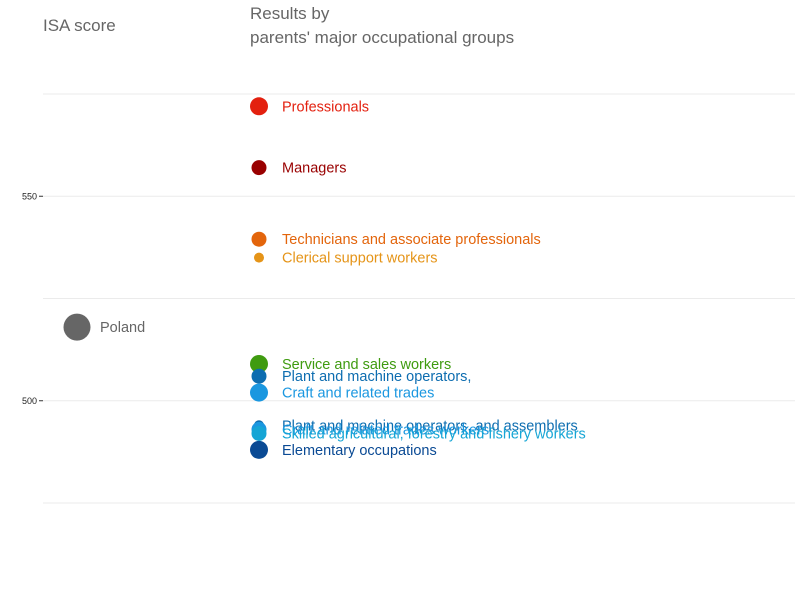  Describe the element at coordinates (314, 169) in the screenshot. I see `group-label: Managers` at that location.